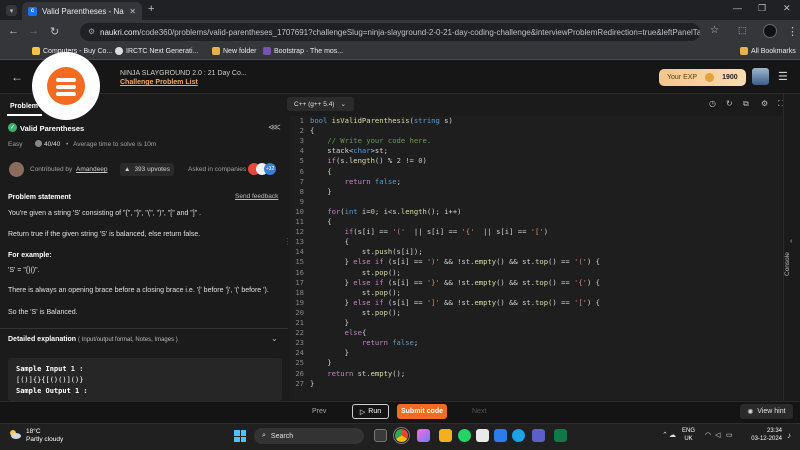 The height and width of the screenshot is (450, 800). What do you see at coordinates (355, 272) in the screenshot?
I see `code-line: st.pop();` at bounding box center [355, 272].